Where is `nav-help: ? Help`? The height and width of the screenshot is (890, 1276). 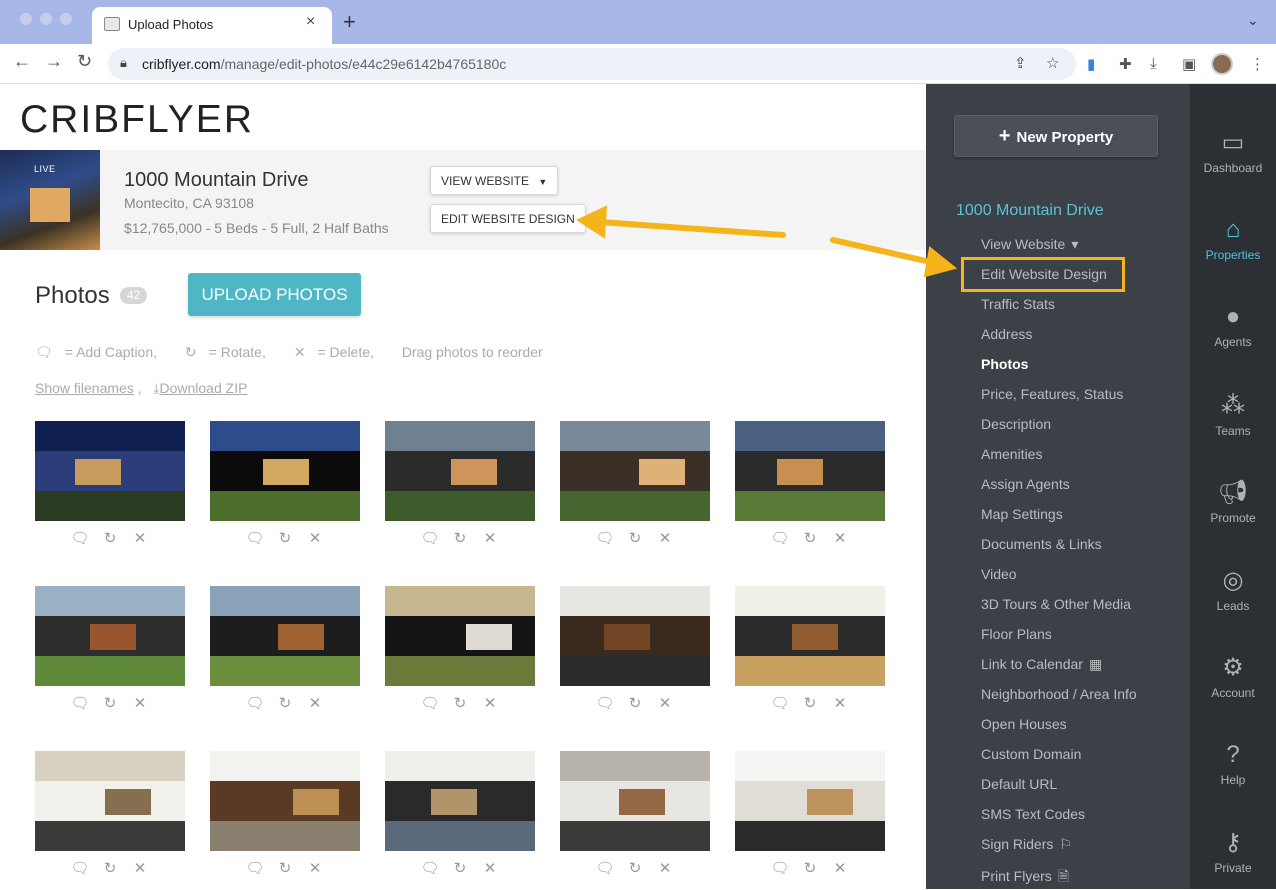
nav-help: ? Help is located at coordinates (1233, 764).